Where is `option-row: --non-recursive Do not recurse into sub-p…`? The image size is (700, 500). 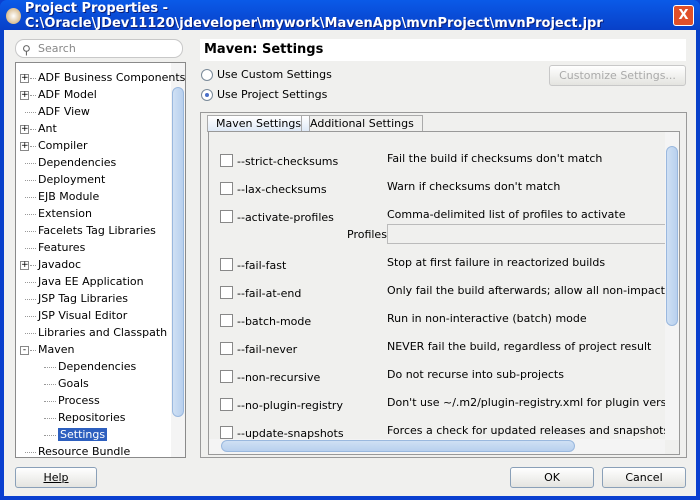
option-row: --non-recursive Do not recurse into sub-p… is located at coordinates (444, 376).